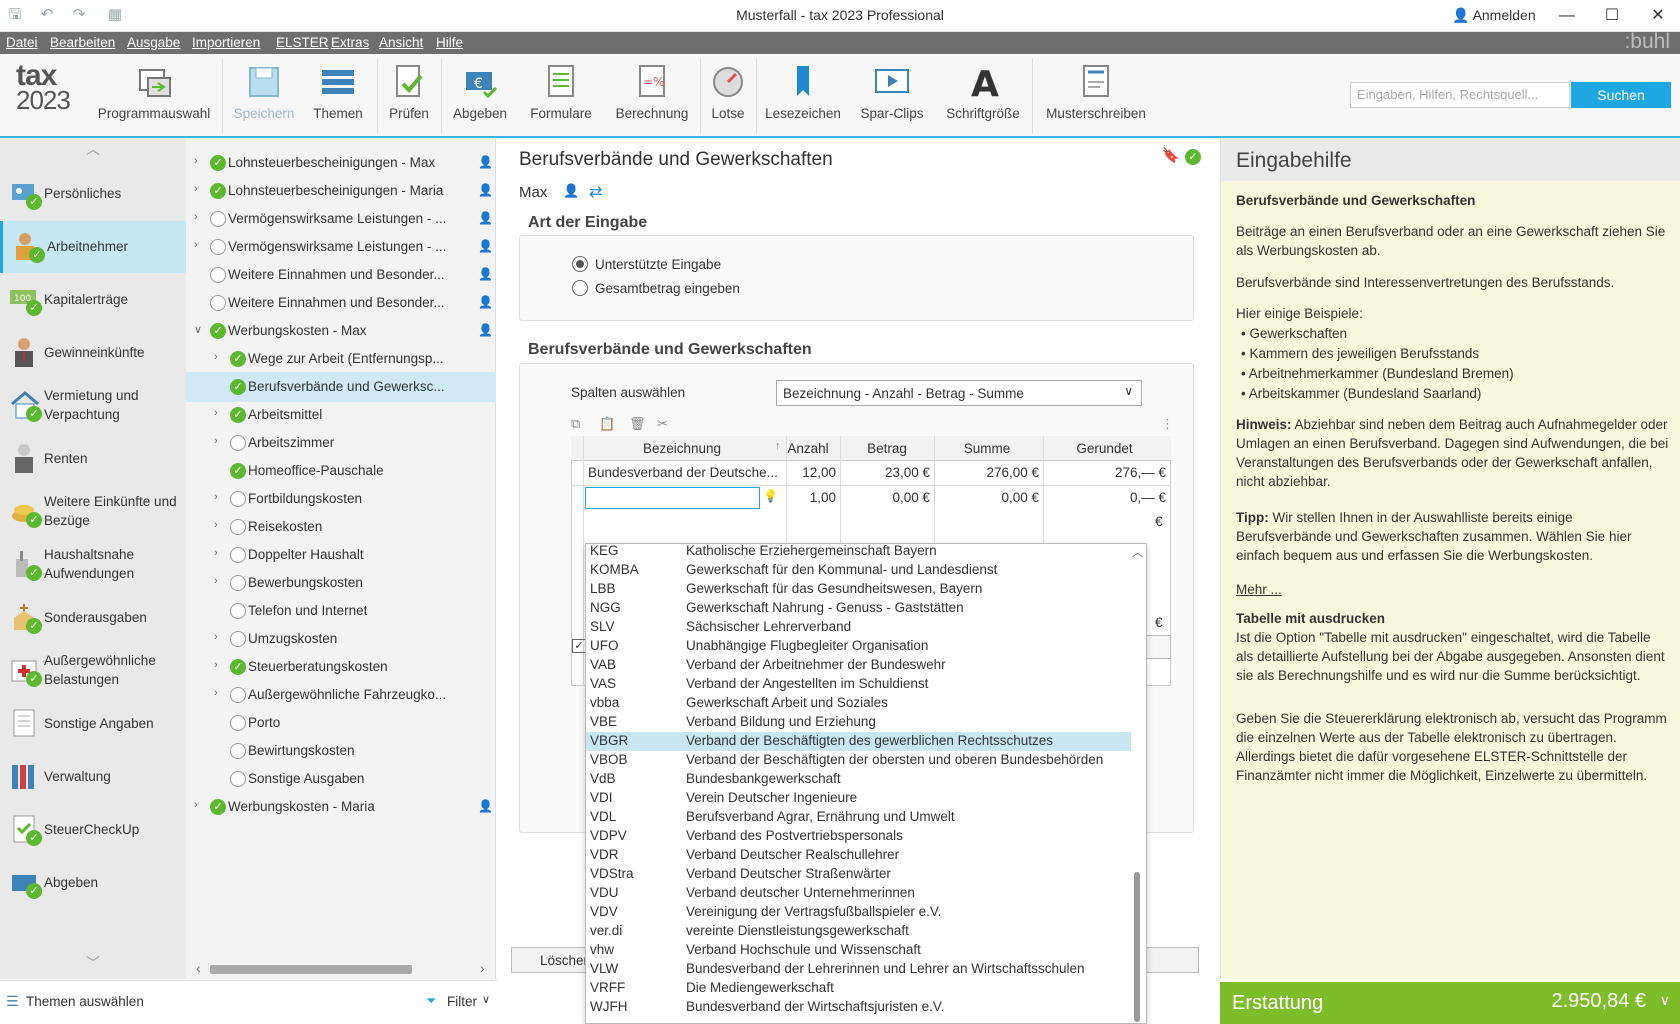  Describe the element at coordinates (1096, 91) in the screenshot. I see `musterschreiben-button: Musterschreiben` at that location.